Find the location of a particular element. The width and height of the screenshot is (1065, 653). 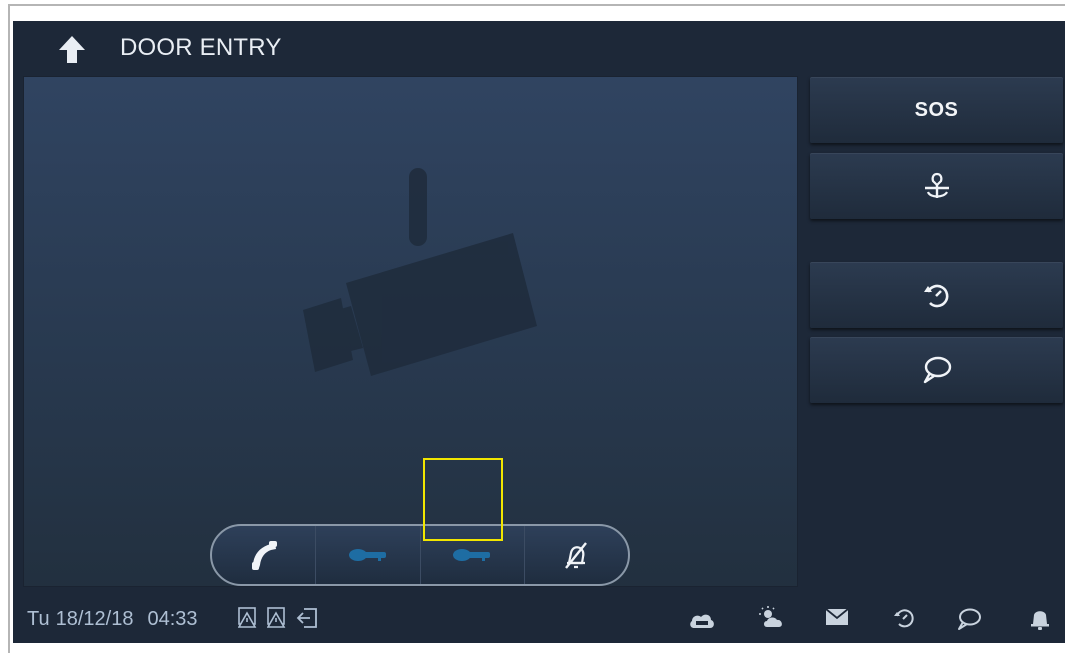

exit-icon is located at coordinates (308, 618).